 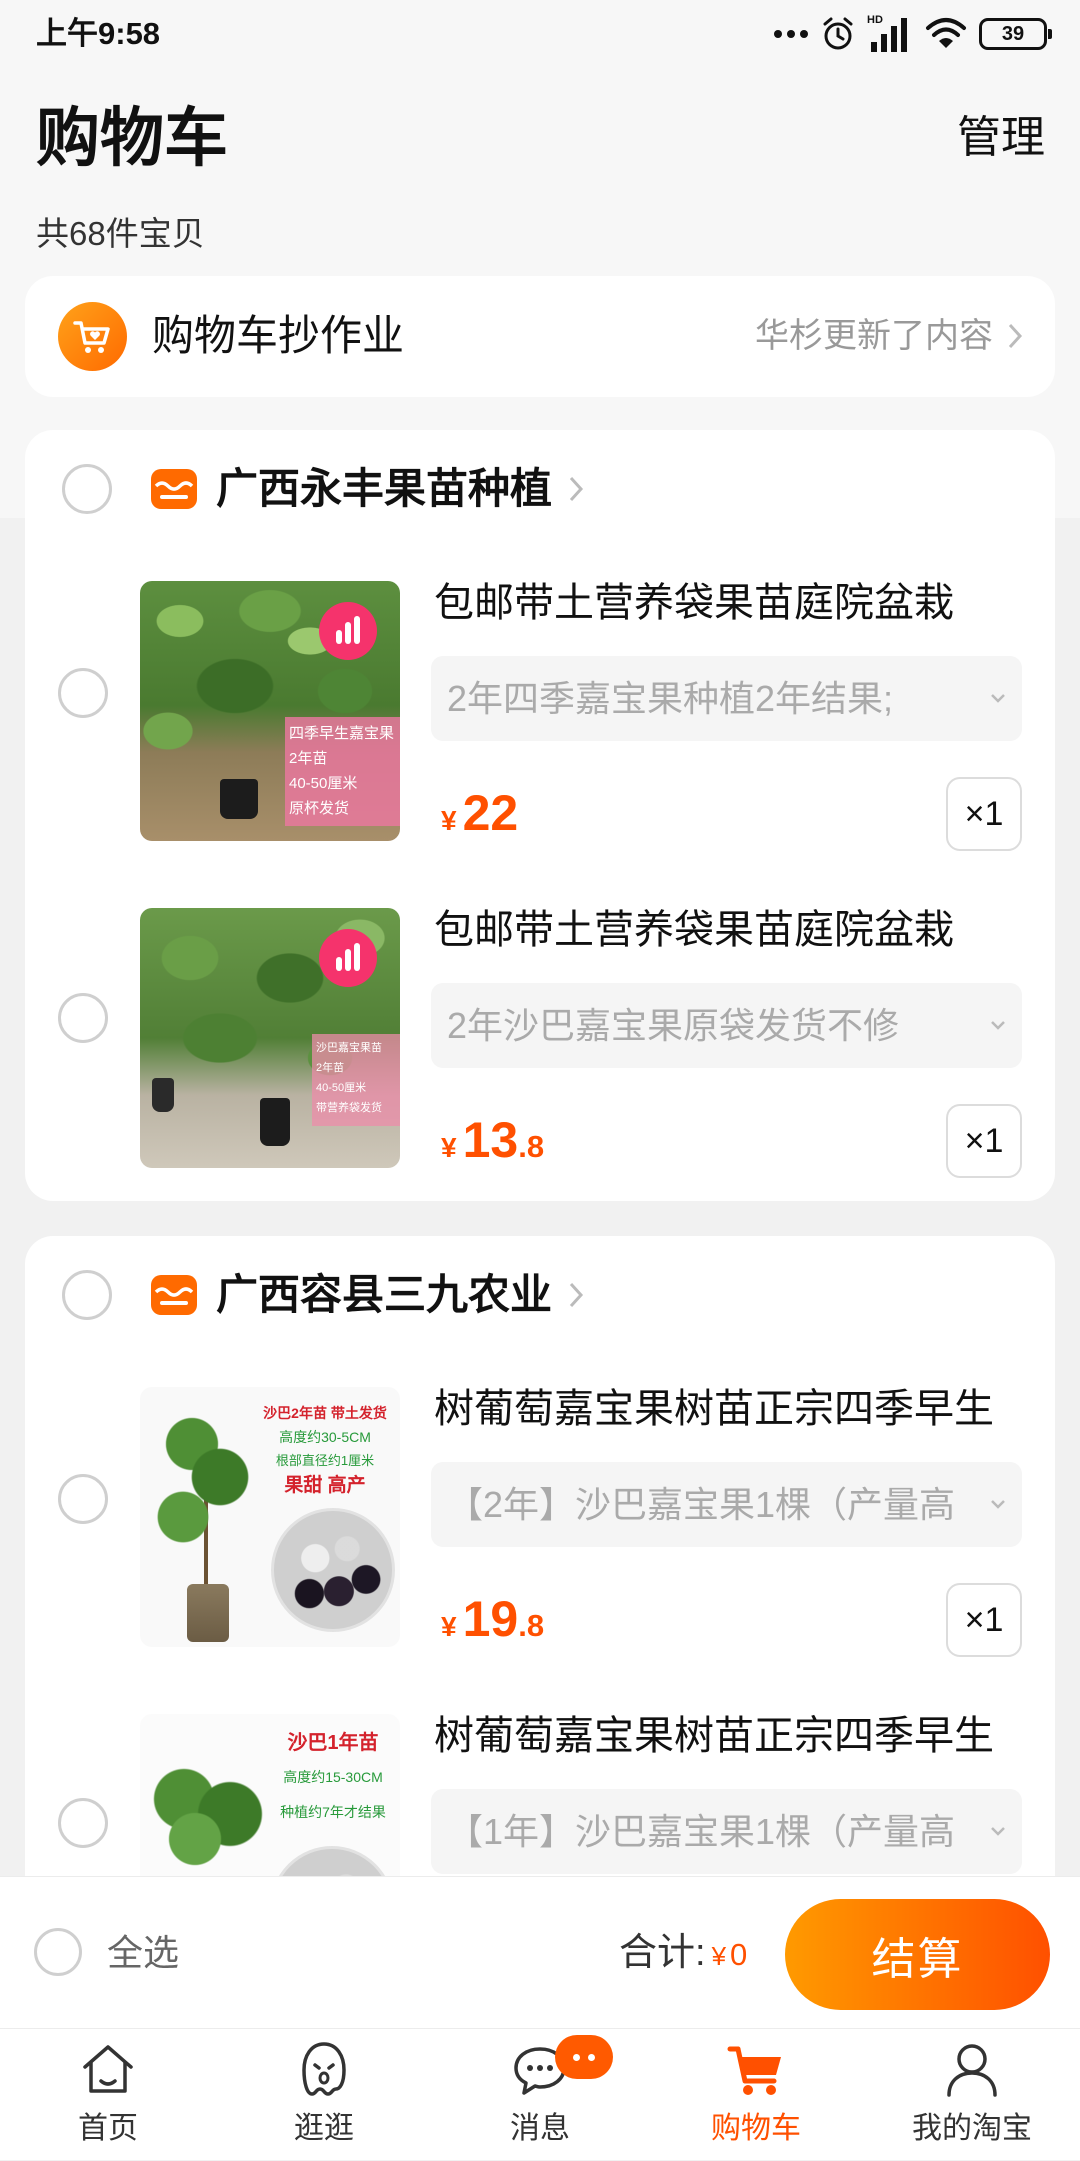 What do you see at coordinates (492, 1619) in the screenshot?
I see `price: ¥ 19 .8` at bounding box center [492, 1619].